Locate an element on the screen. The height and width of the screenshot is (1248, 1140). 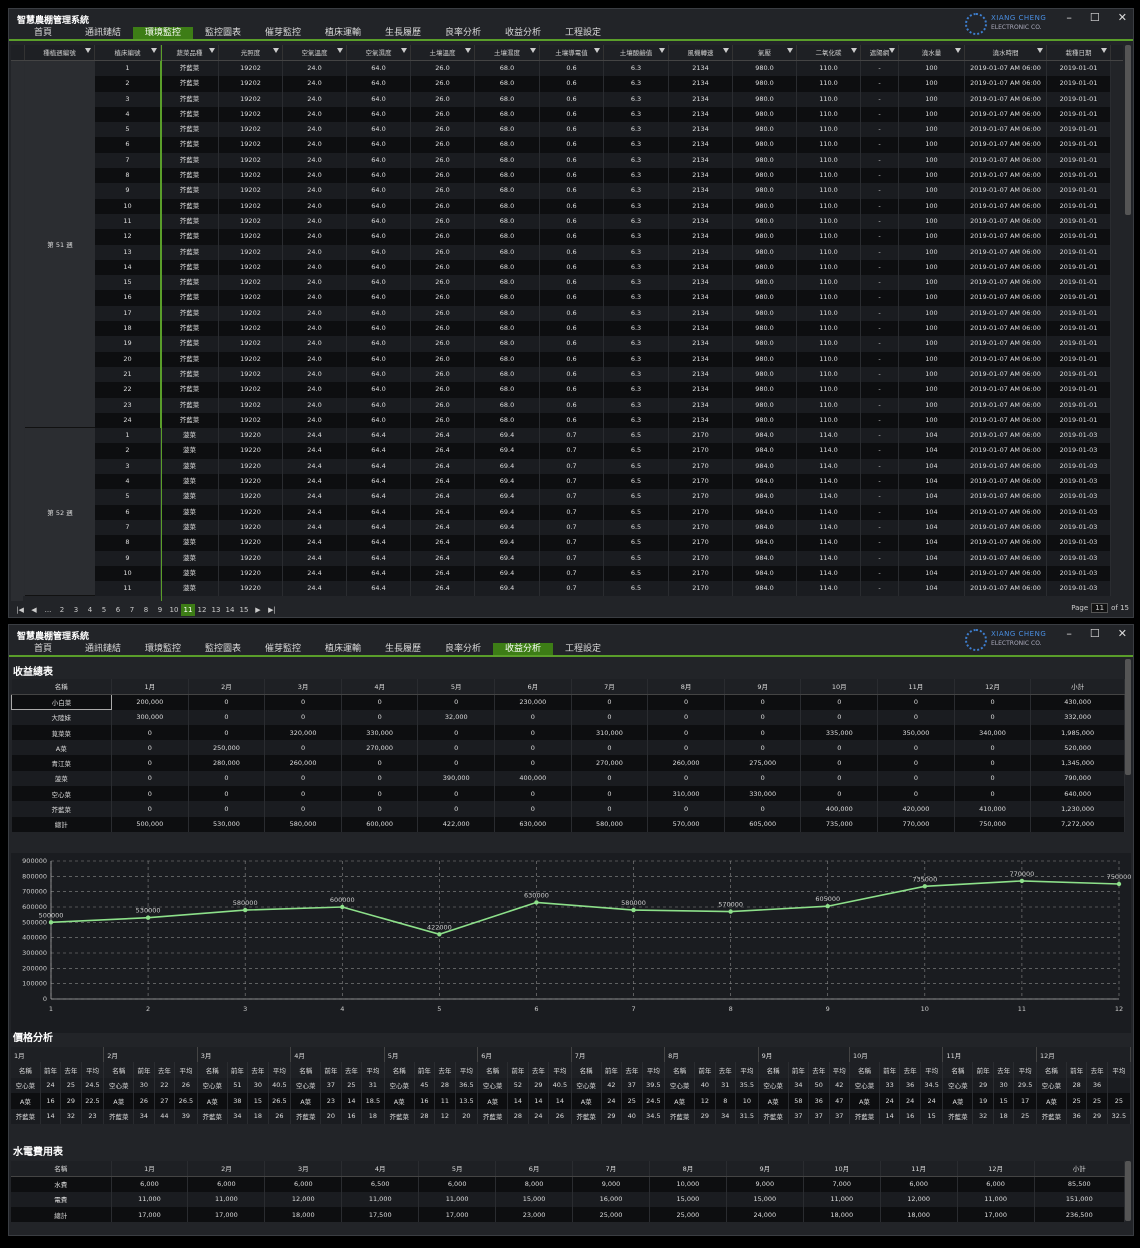
column-header: 氣壓 is located at coordinates (765, 52).